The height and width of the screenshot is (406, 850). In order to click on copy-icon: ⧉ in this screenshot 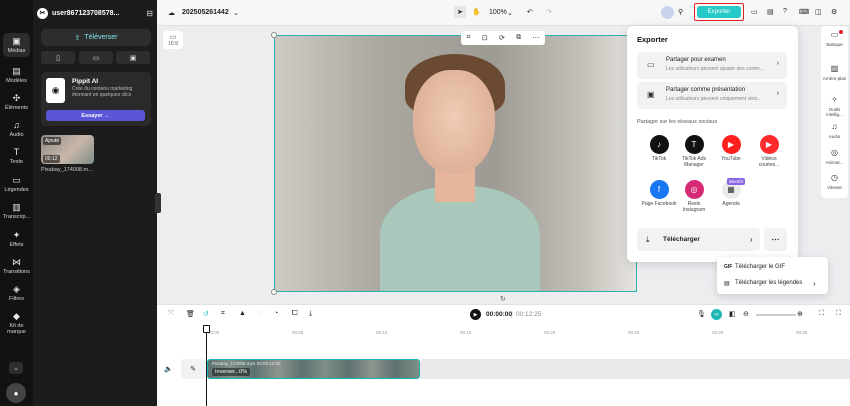, I will do `click(518, 38)`.